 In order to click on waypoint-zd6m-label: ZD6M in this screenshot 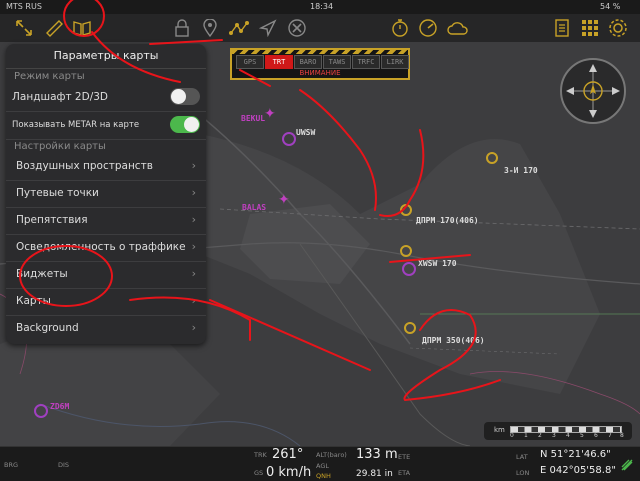, I will do `click(60, 406)`.